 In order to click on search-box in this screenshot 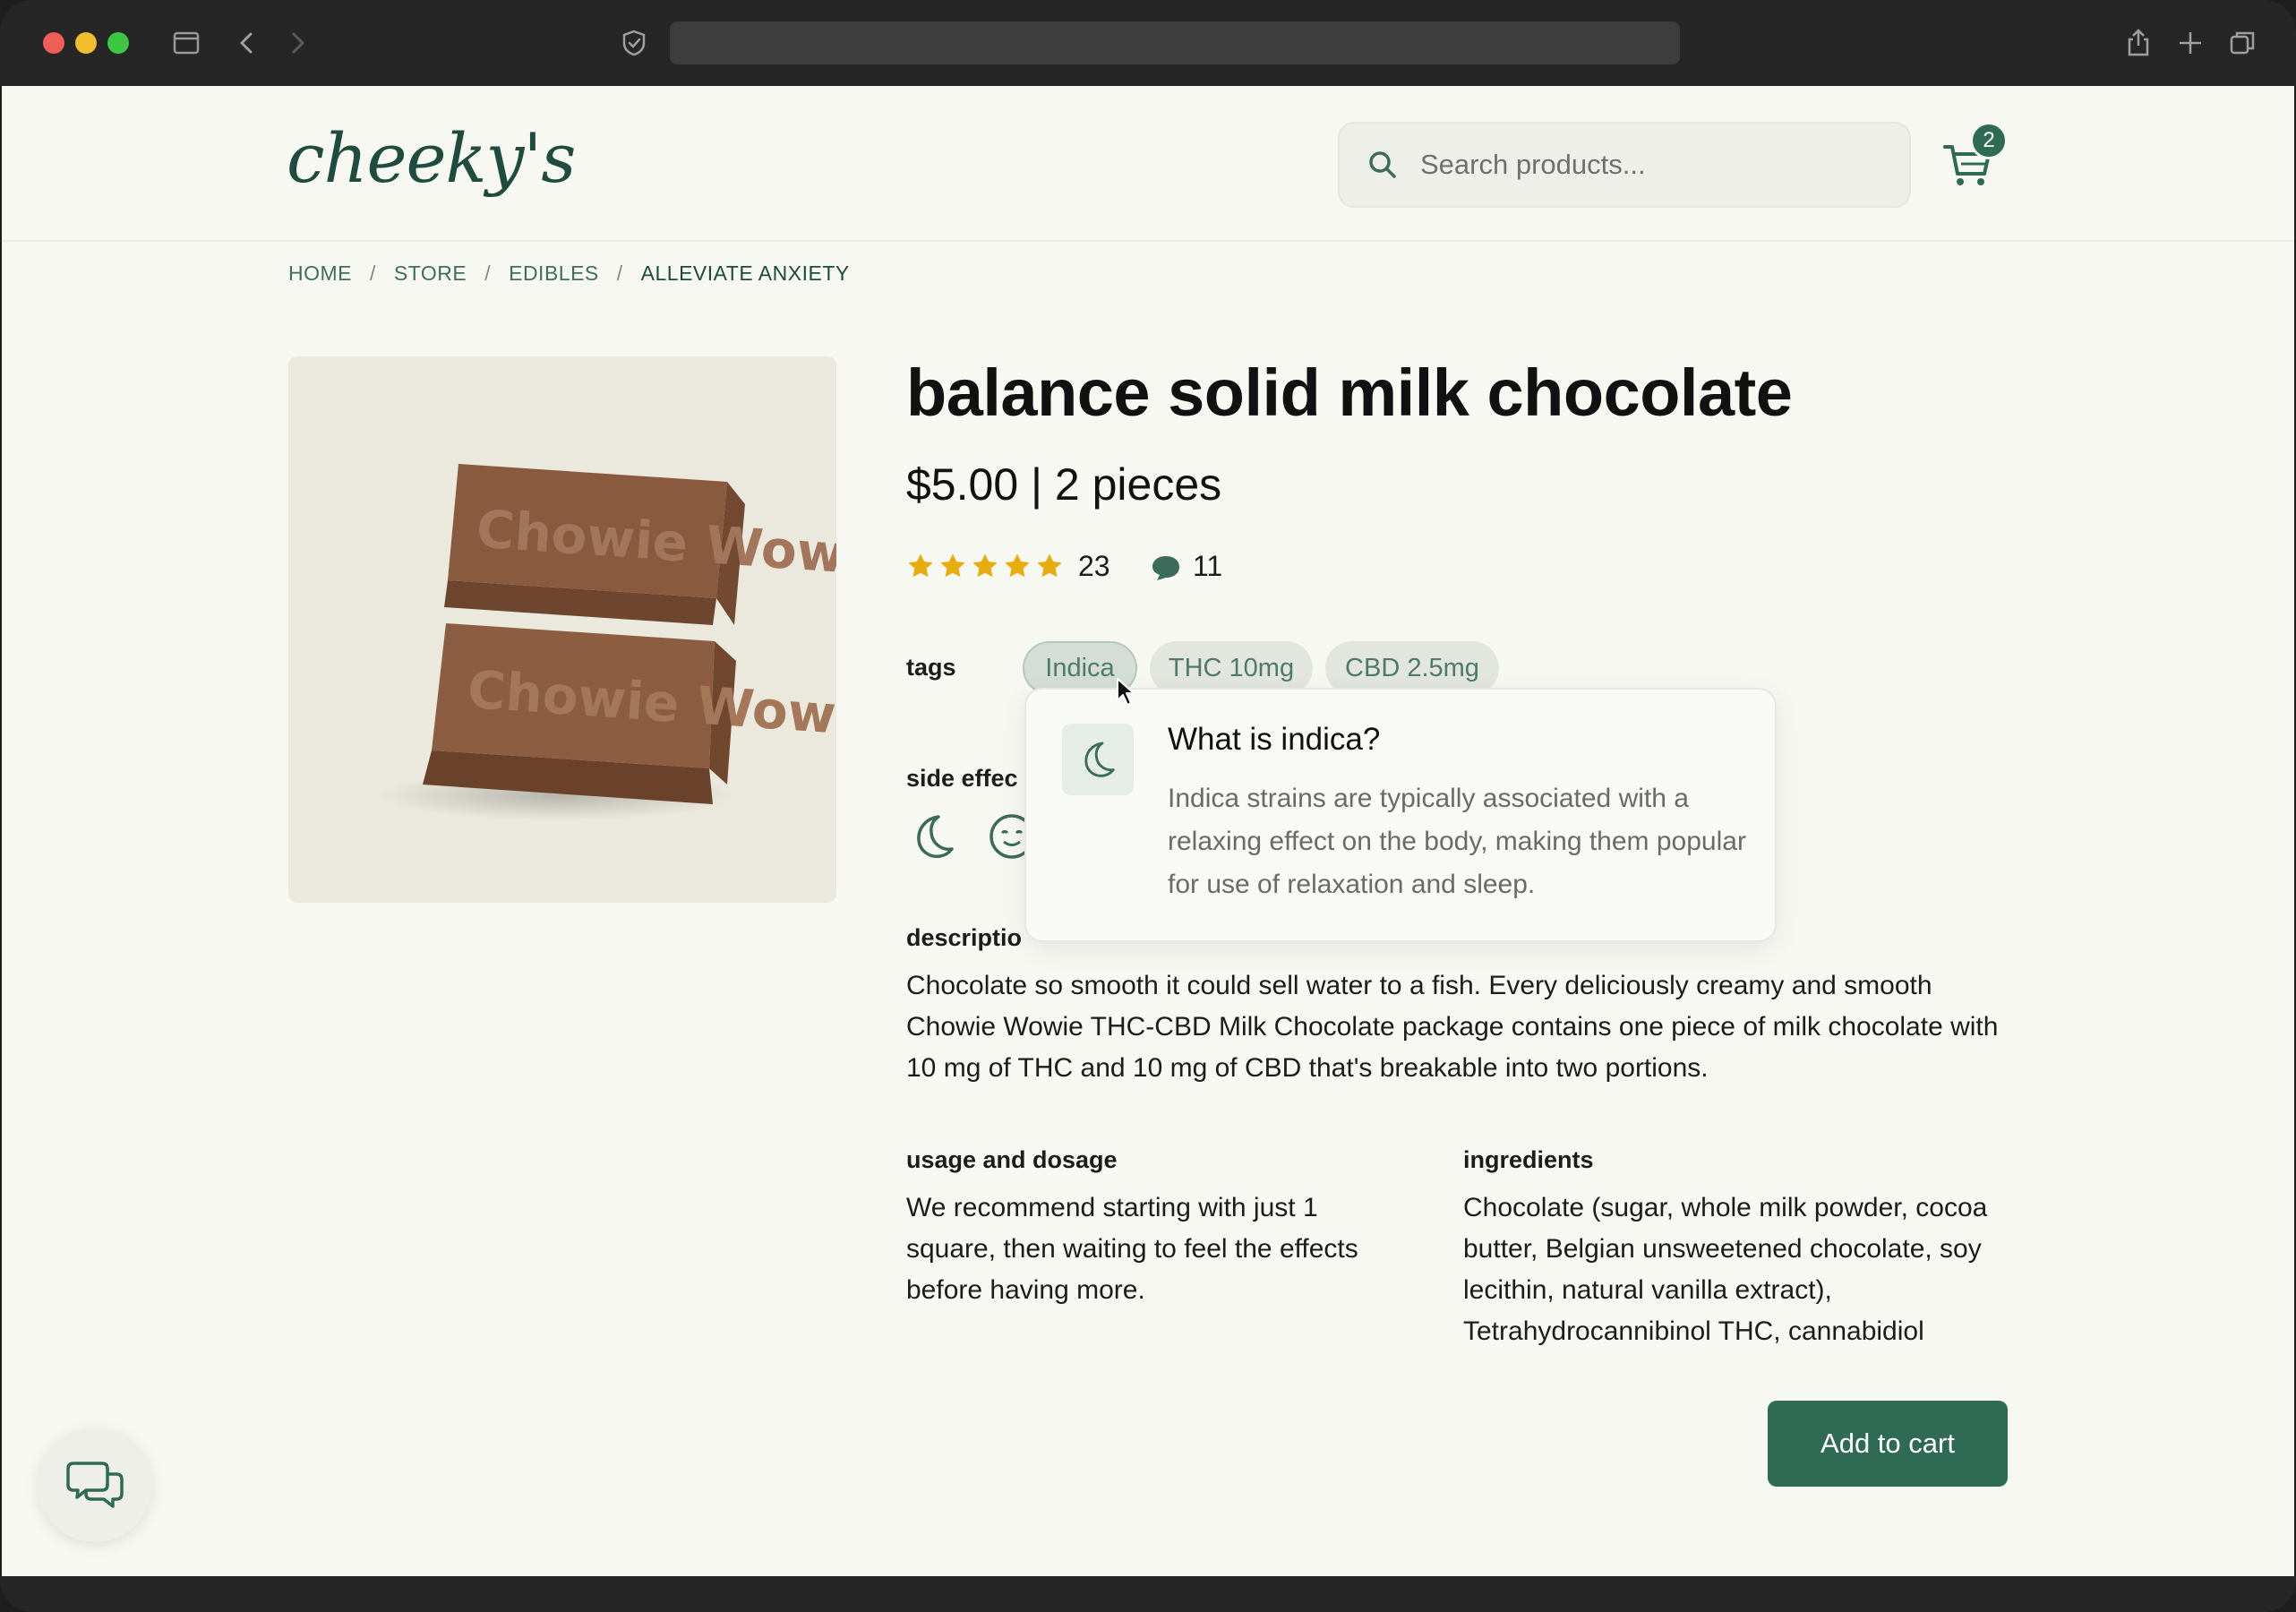, I will do `click(1624, 165)`.